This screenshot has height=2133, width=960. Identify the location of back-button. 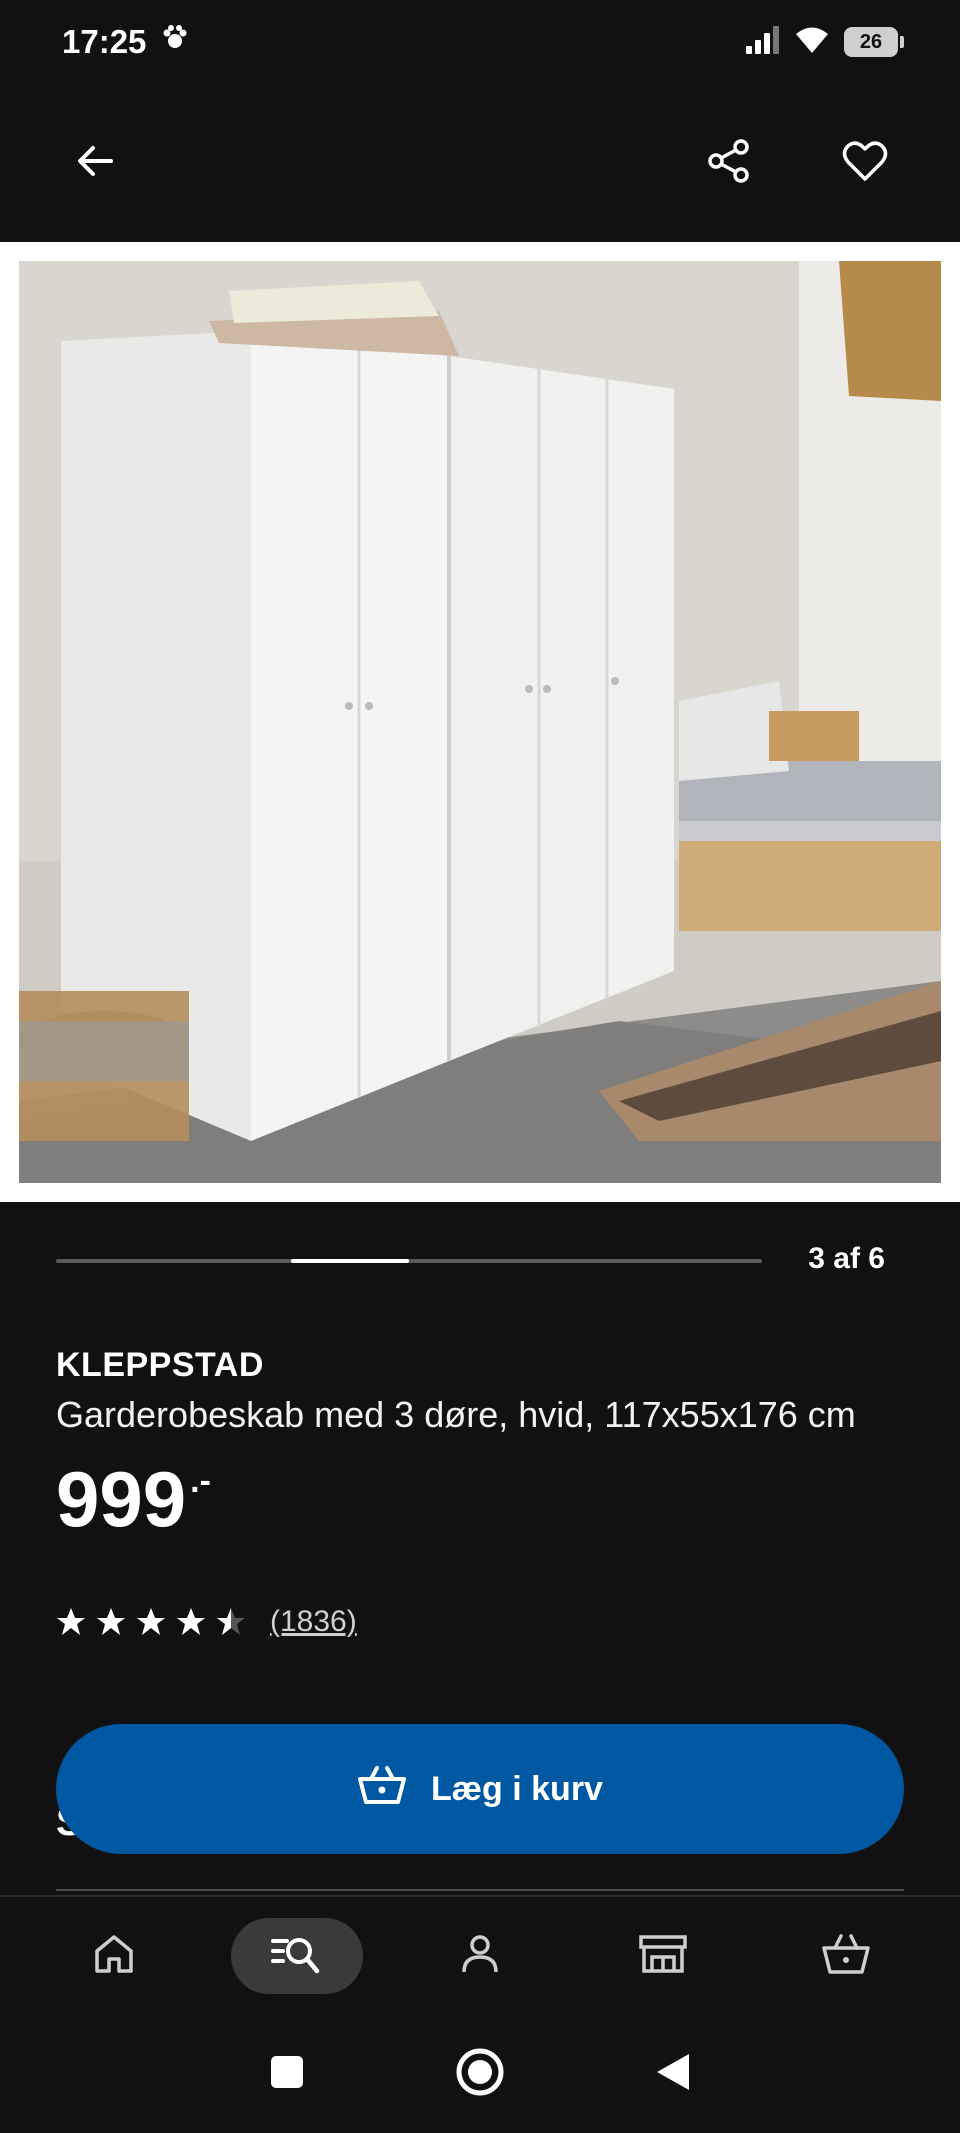
(95, 163).